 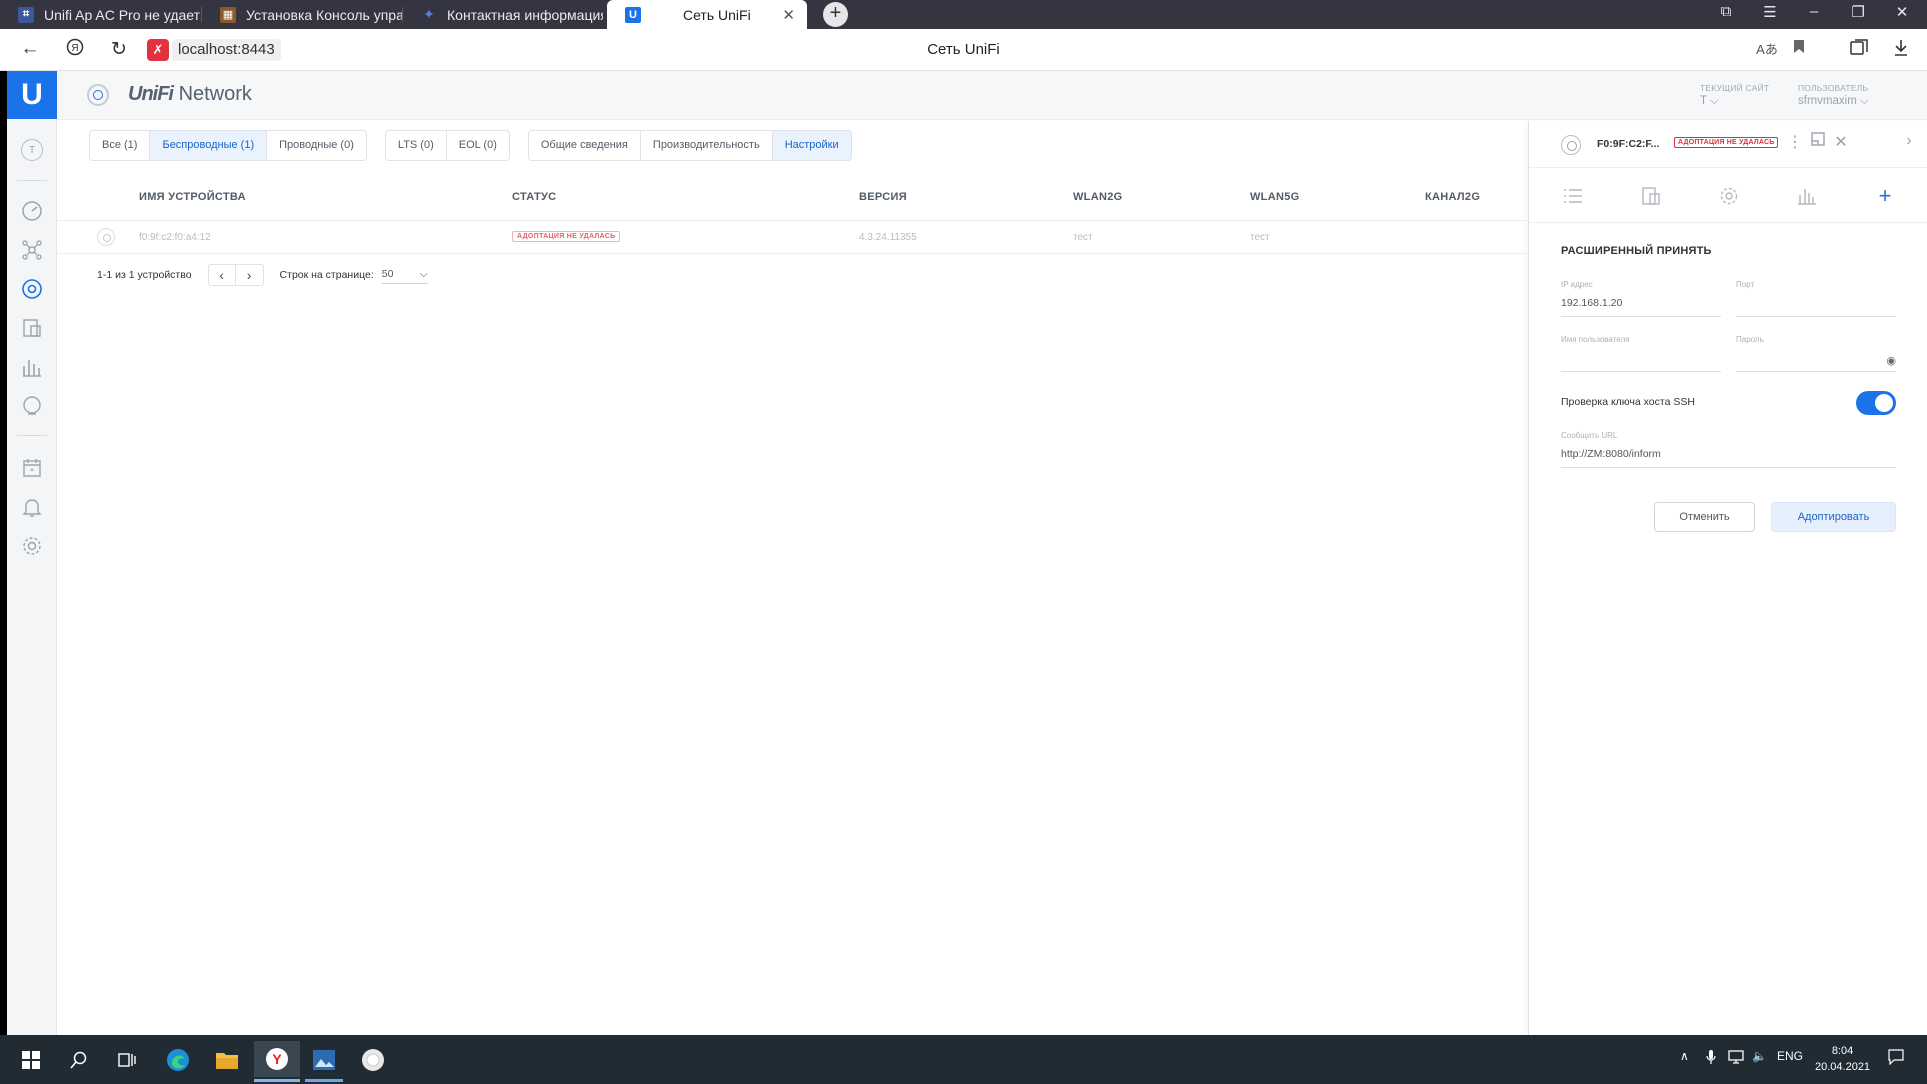 What do you see at coordinates (326, 275) in the screenshot?
I see `rows-per-page-label: Строк на странице:` at bounding box center [326, 275].